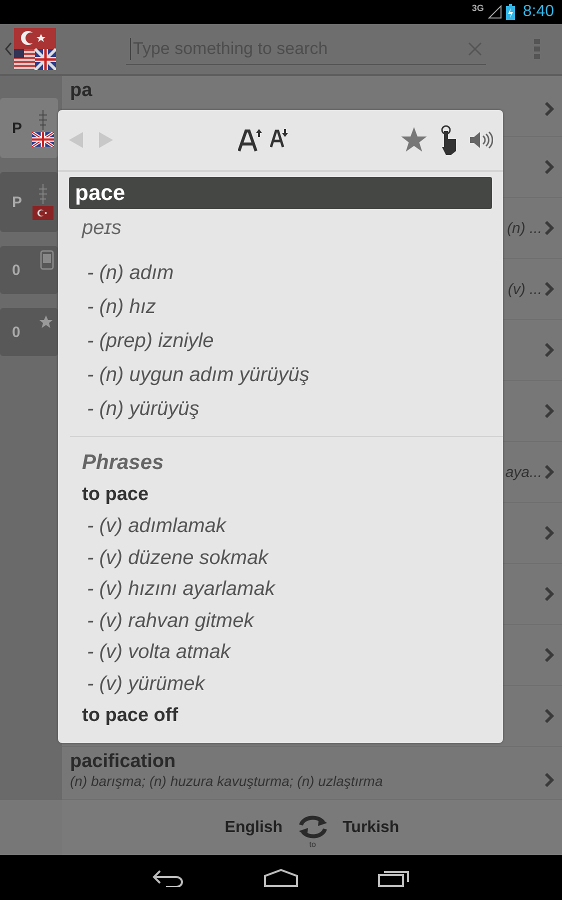 The width and height of the screenshot is (562, 900). I want to click on network-type: 3G, so click(478, 8).